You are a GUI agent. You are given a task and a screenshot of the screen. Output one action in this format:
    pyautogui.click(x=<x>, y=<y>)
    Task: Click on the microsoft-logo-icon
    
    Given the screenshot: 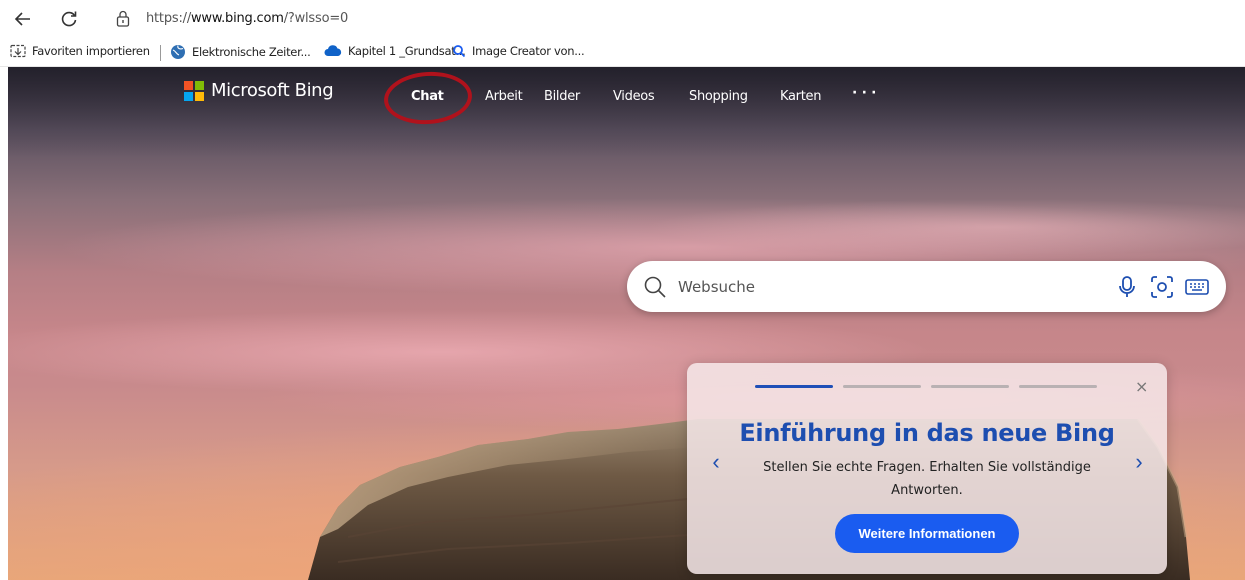 What is the action you would take?
    pyautogui.click(x=194, y=91)
    